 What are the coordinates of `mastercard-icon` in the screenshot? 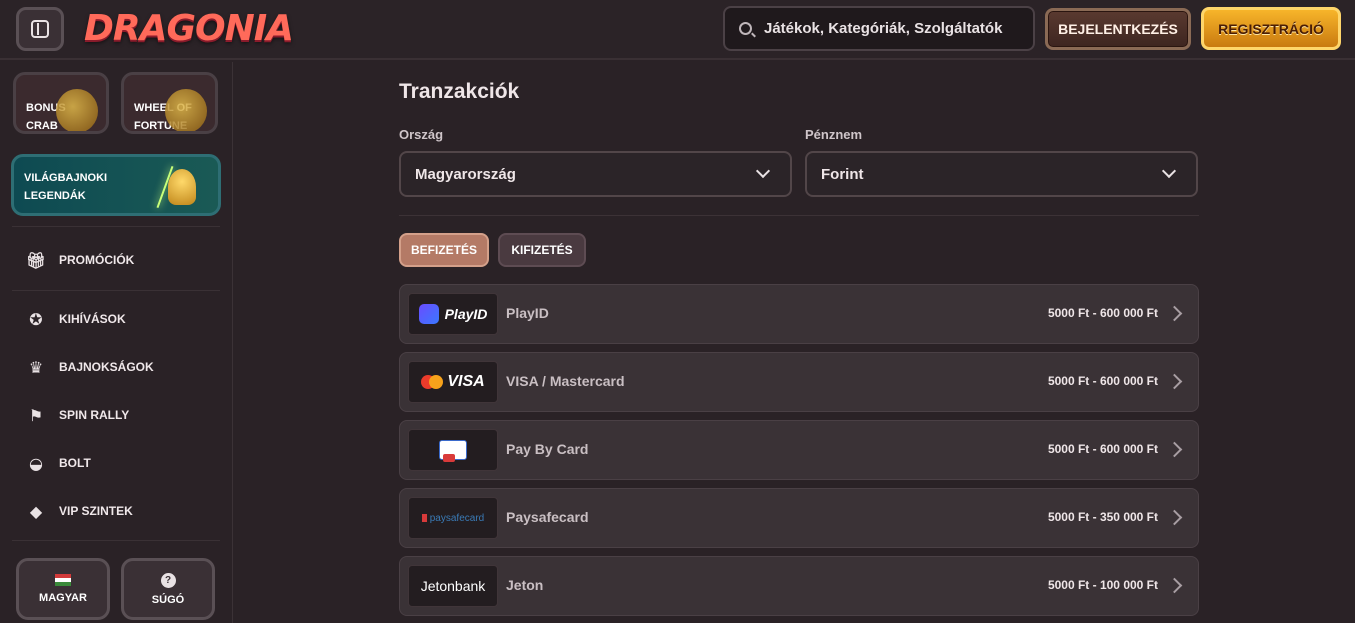 It's located at (436, 382).